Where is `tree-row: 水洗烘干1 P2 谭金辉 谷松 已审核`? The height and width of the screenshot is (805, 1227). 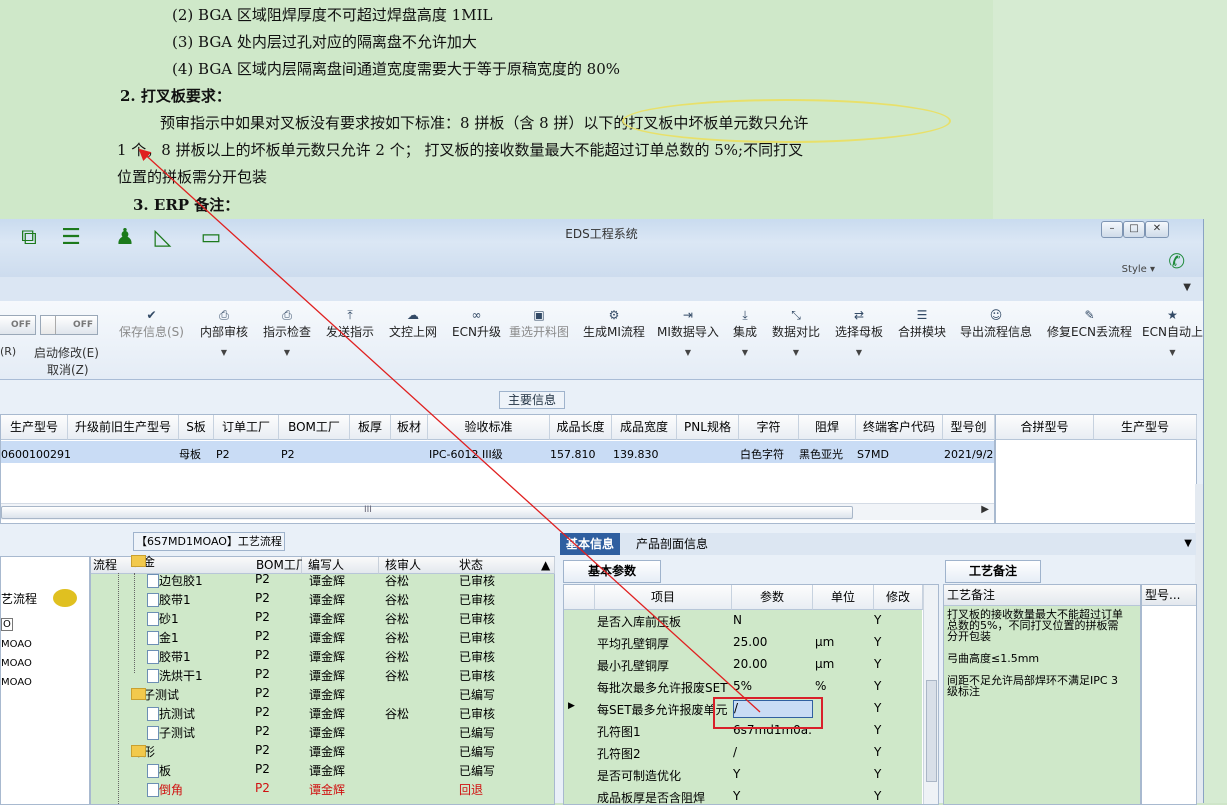
tree-row: 水洗烘干1 P2 谭金辉 谷松 已审核 is located at coordinates (322, 674).